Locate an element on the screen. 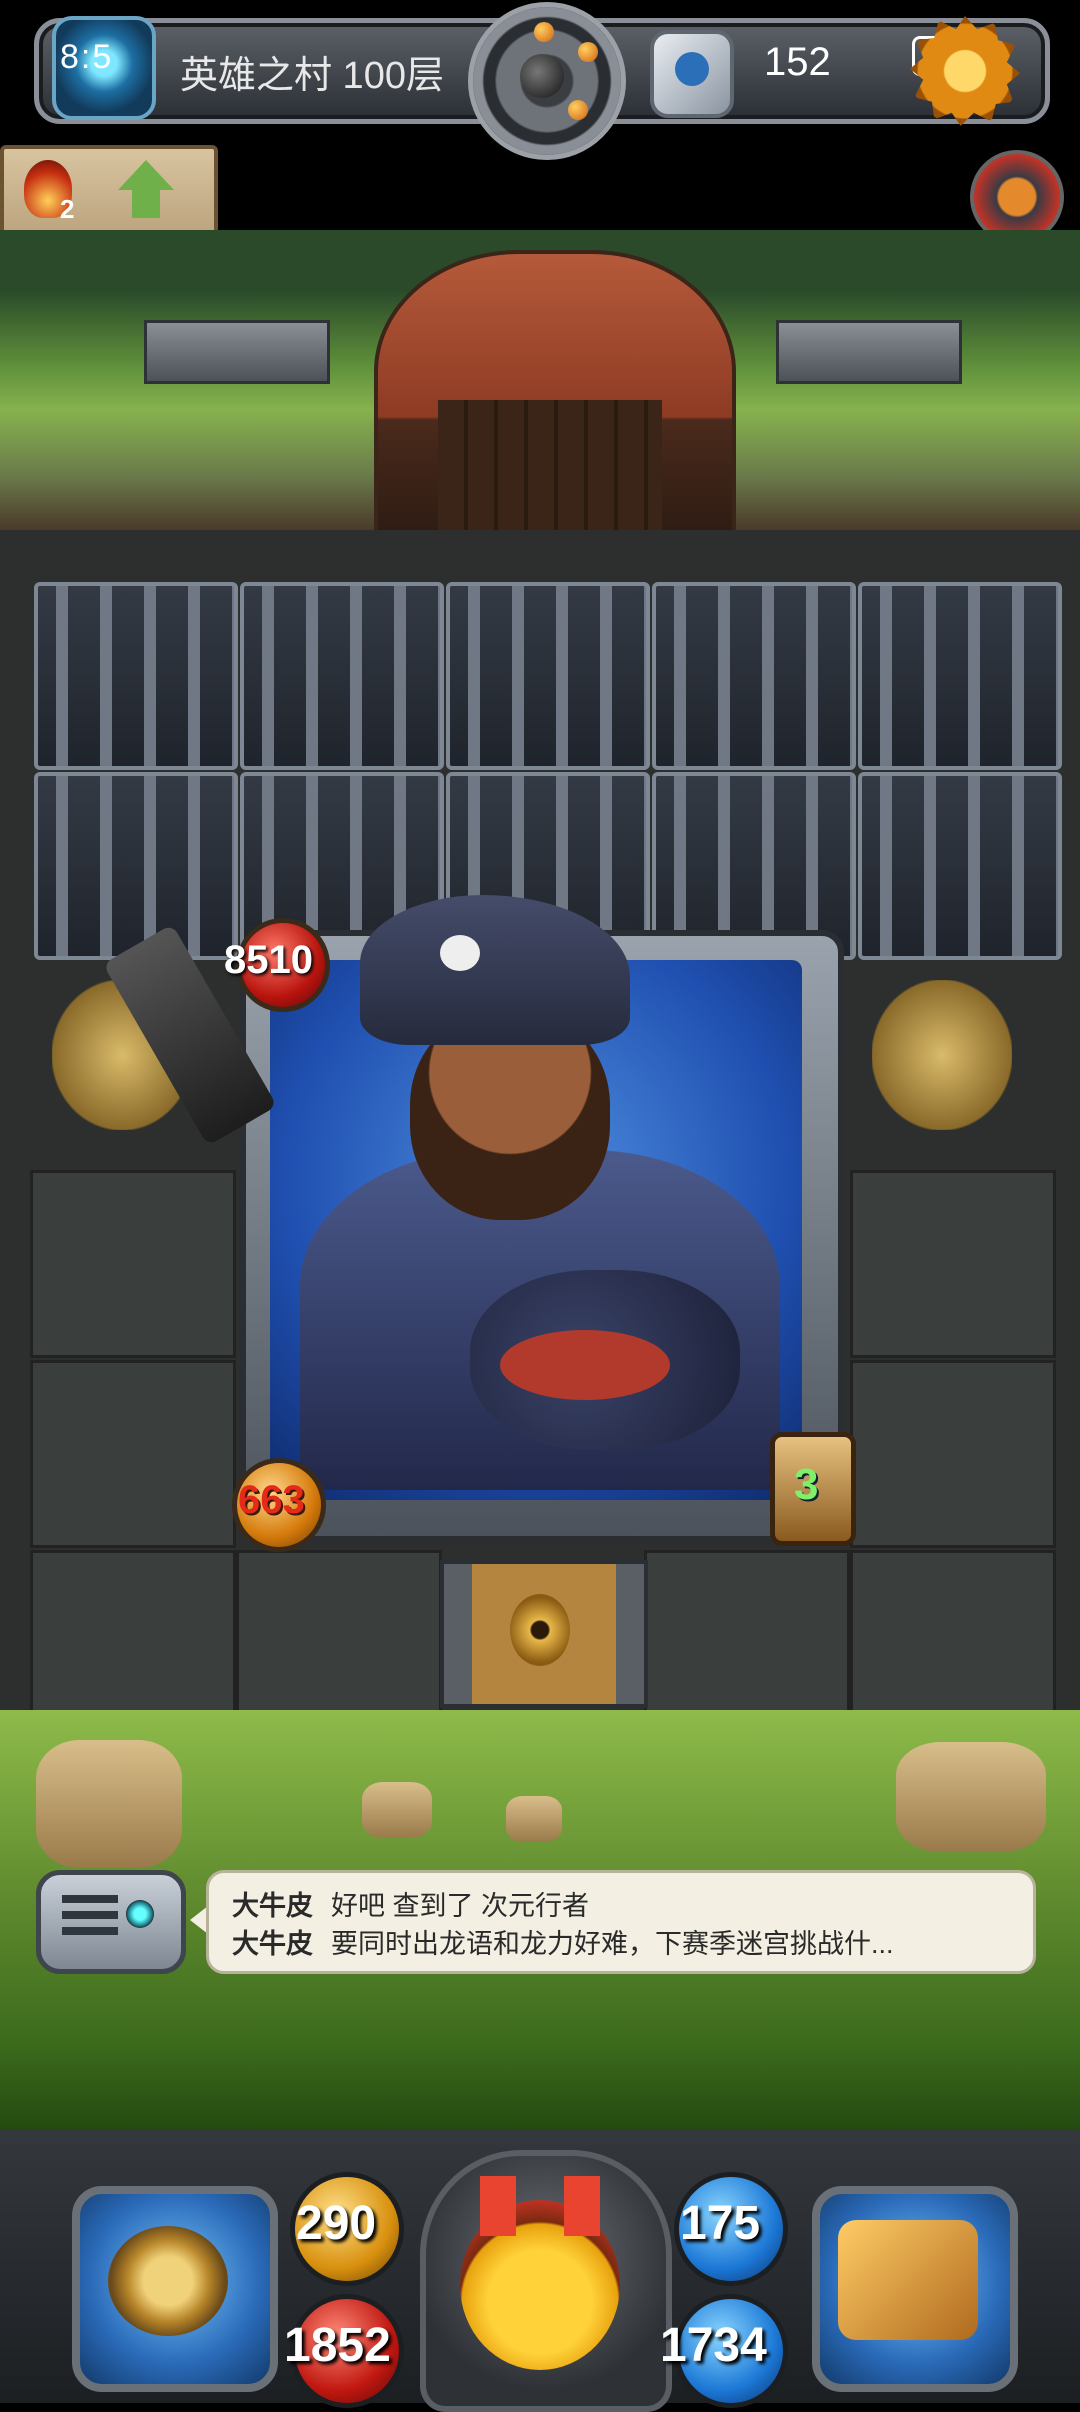 Image resolution: width=1080 pixels, height=2412 pixels. clock-time: 8:5 is located at coordinates (87, 57).